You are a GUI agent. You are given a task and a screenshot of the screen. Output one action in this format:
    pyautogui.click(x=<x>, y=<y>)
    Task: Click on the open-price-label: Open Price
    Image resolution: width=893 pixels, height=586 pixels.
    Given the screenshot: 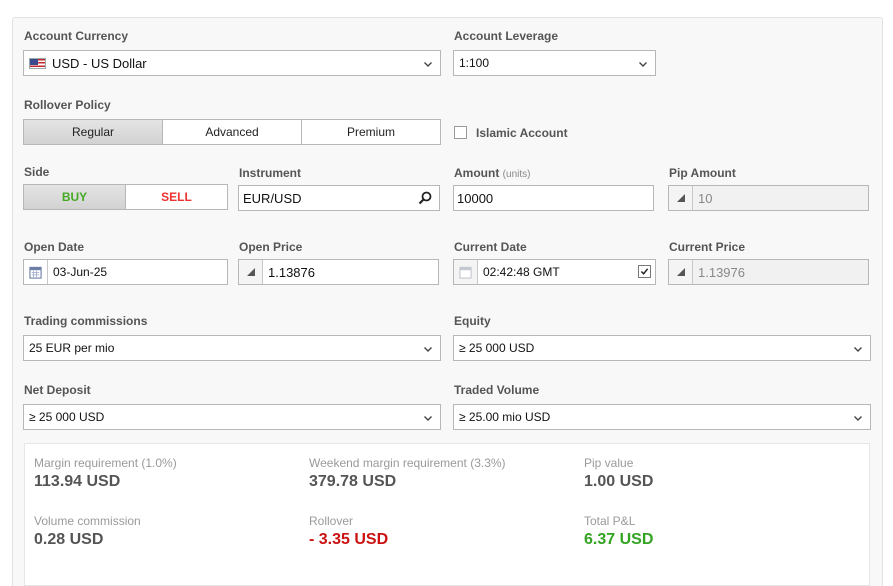 What is the action you would take?
    pyautogui.click(x=271, y=247)
    